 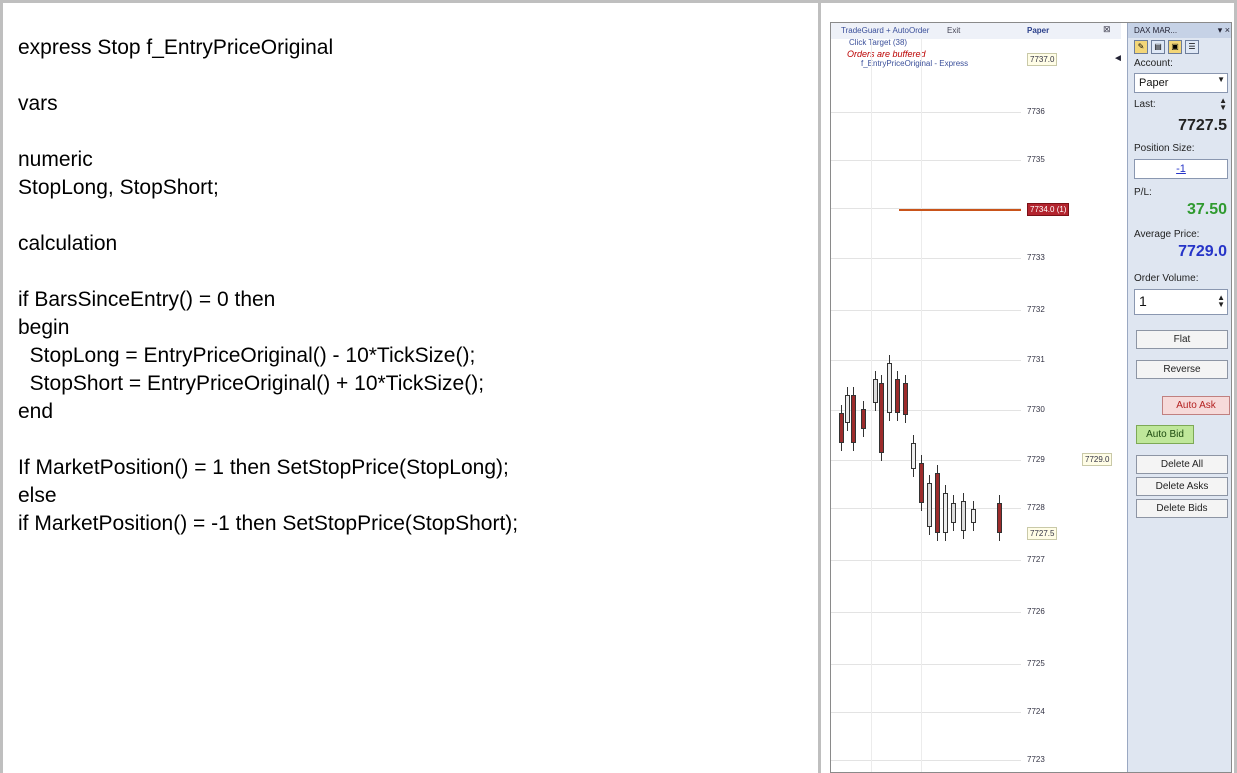 What do you see at coordinates (1175, 47) in the screenshot?
I see `window-icon: ▣` at bounding box center [1175, 47].